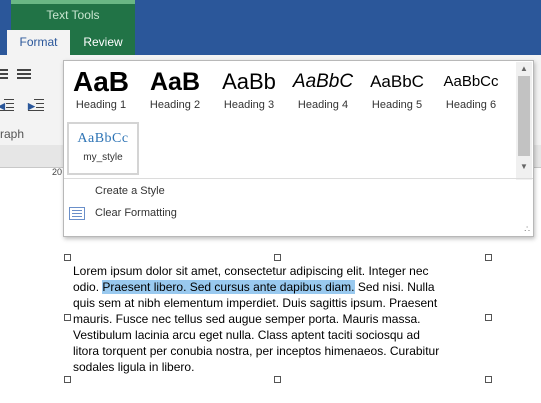 This screenshot has width=541, height=403. I want to click on scroll-down-icon: ▼, so click(524, 166).